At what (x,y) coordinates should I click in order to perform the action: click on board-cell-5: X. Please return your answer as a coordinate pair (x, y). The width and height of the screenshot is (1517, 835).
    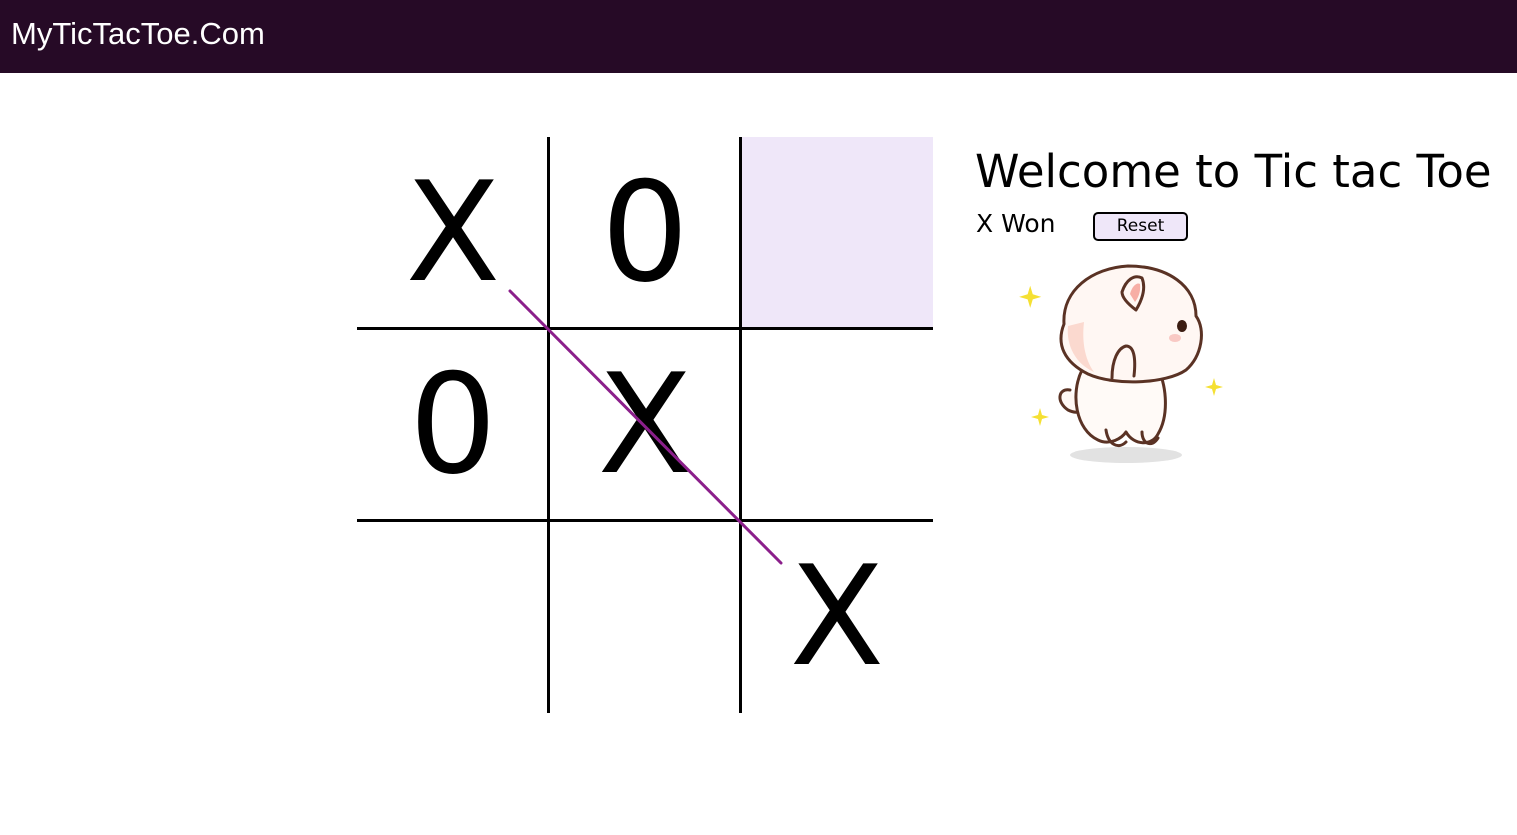
    Looking at the image, I should click on (645, 425).